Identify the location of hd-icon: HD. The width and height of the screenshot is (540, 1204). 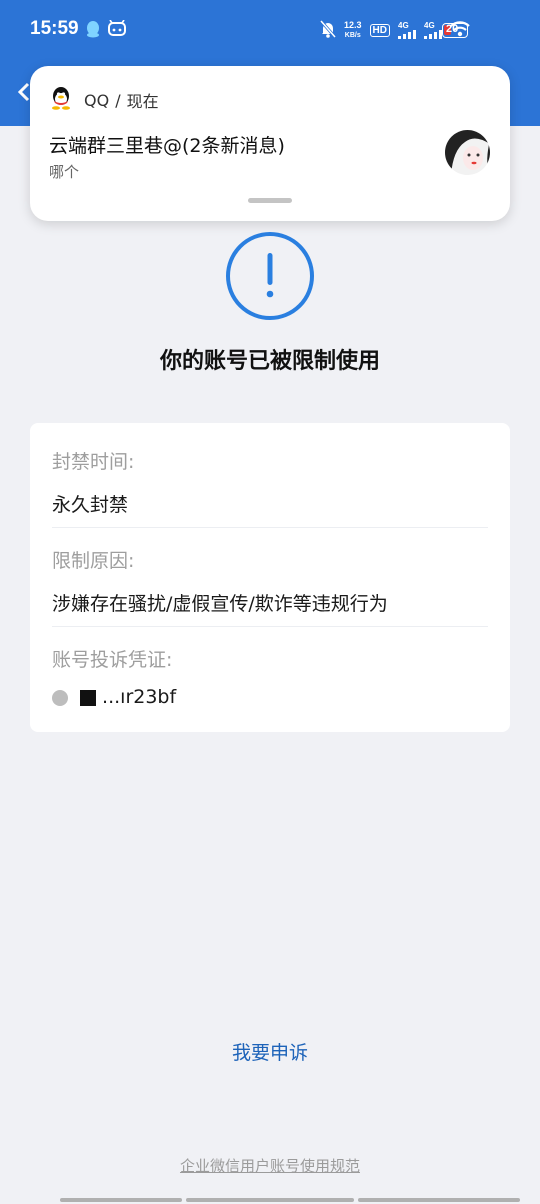
(379, 30).